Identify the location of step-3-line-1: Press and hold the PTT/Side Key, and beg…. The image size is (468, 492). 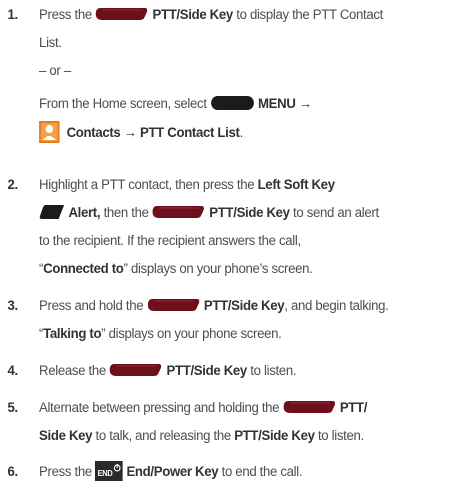
(214, 306).